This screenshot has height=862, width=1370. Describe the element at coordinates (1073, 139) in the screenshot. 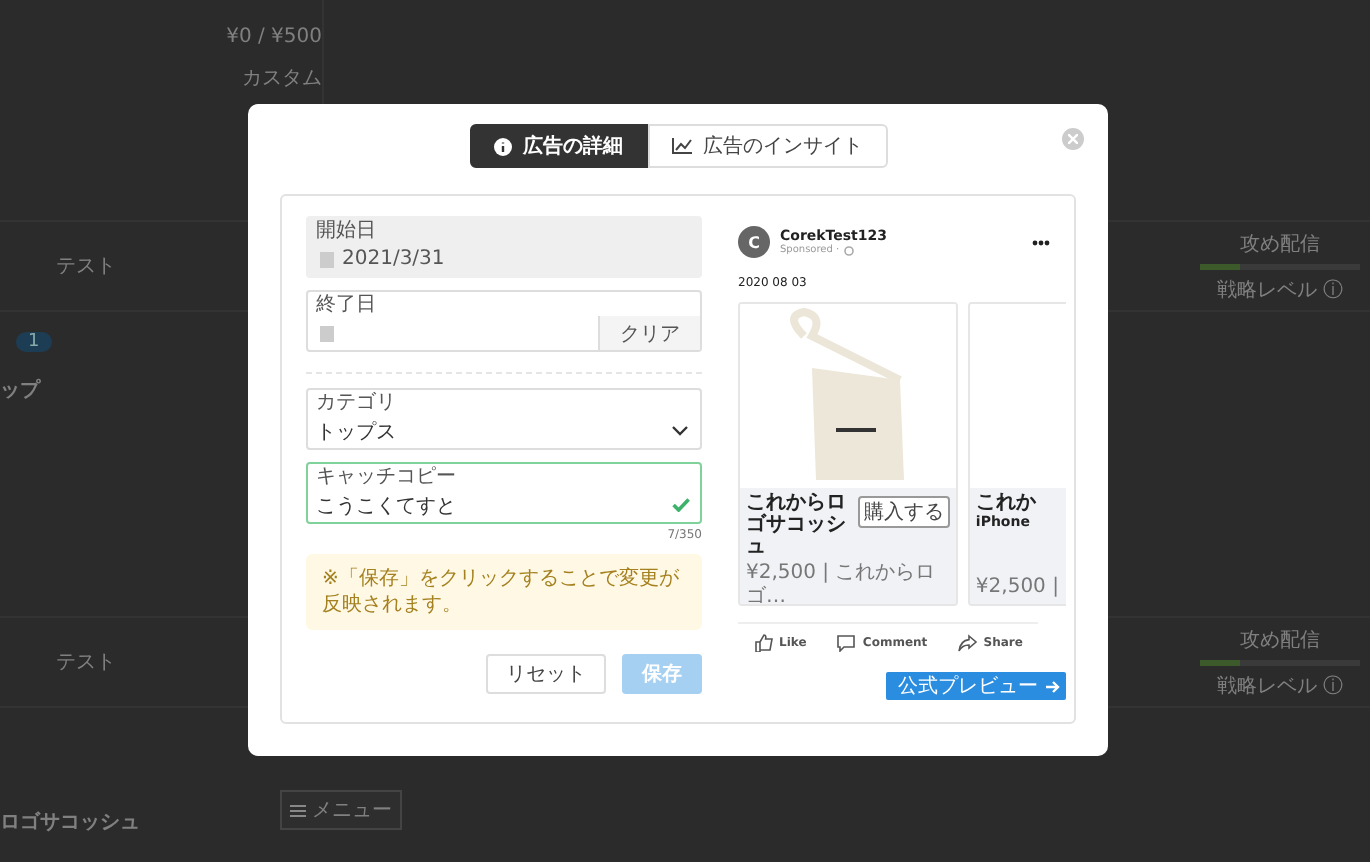

I see `close-icon` at that location.